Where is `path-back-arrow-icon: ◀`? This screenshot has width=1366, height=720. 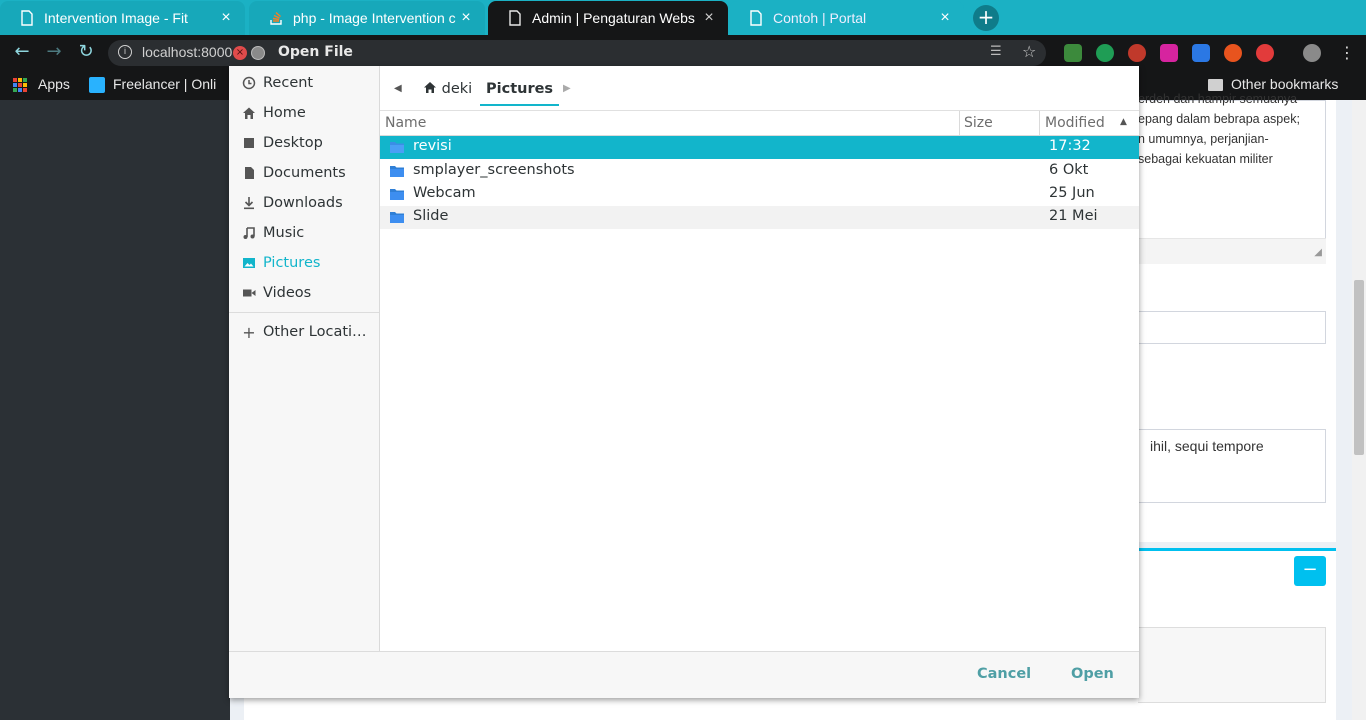 path-back-arrow-icon: ◀ is located at coordinates (398, 88).